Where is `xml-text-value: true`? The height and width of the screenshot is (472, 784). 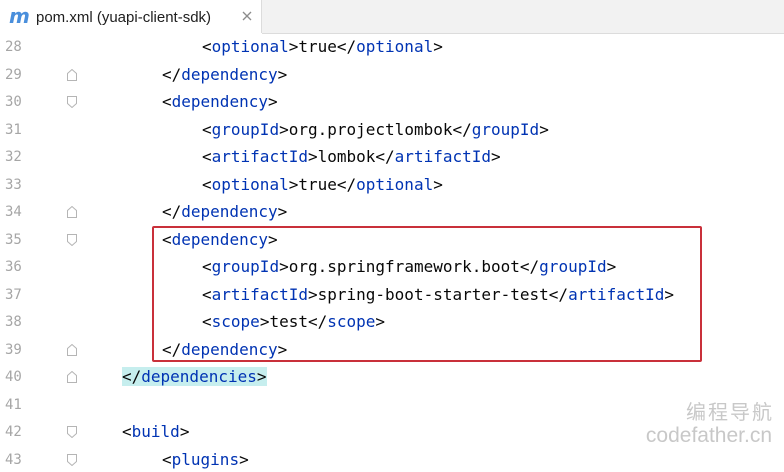
xml-text-value: true is located at coordinates (317, 46).